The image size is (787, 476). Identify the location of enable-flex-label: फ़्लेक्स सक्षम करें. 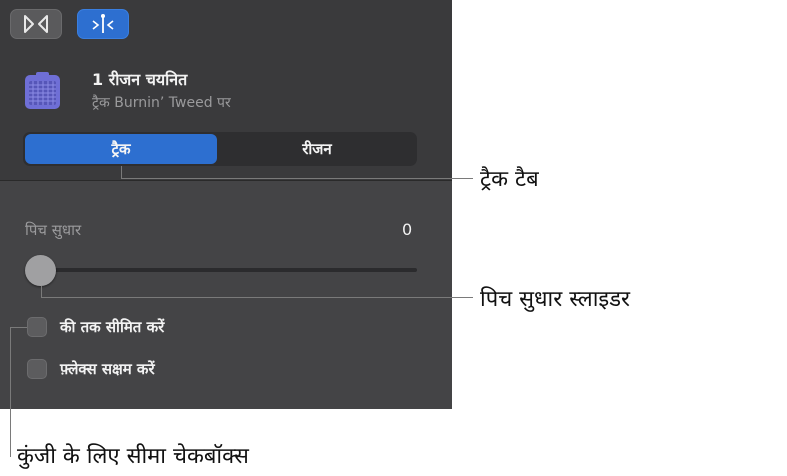
(107, 369).